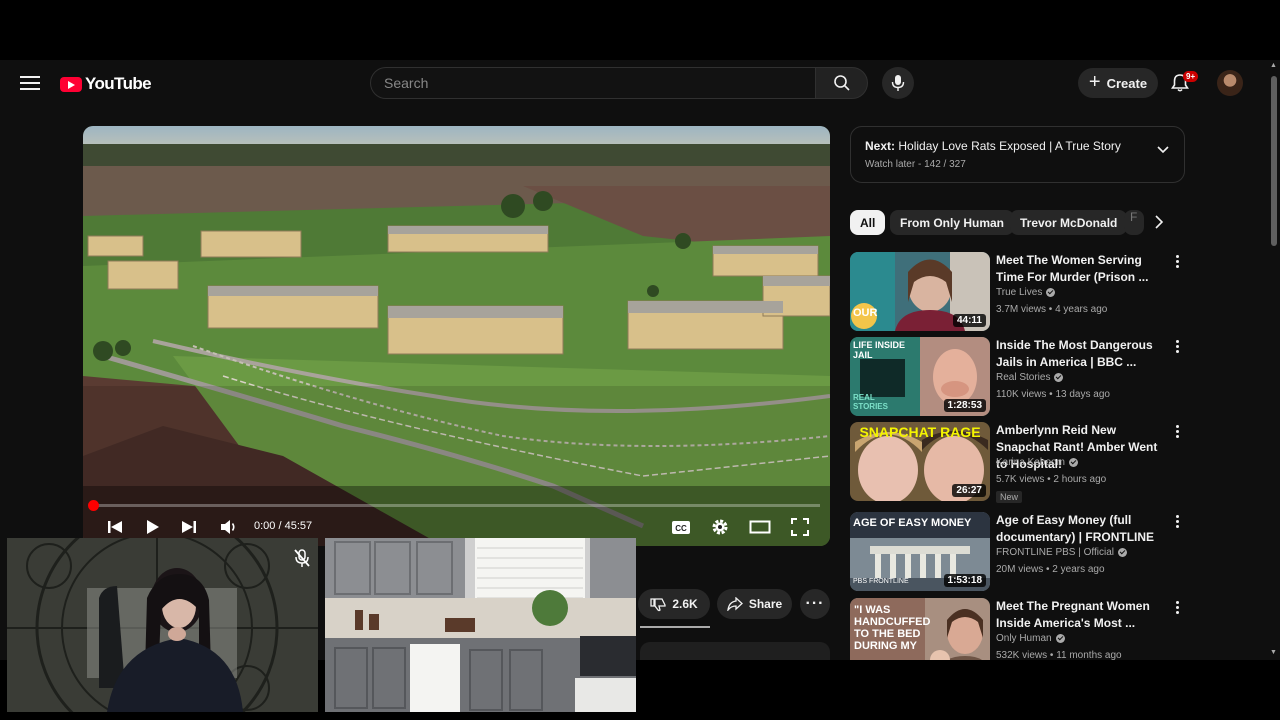 Image resolution: width=1280 pixels, height=720 pixels. I want to click on previous-button, so click(115, 527).